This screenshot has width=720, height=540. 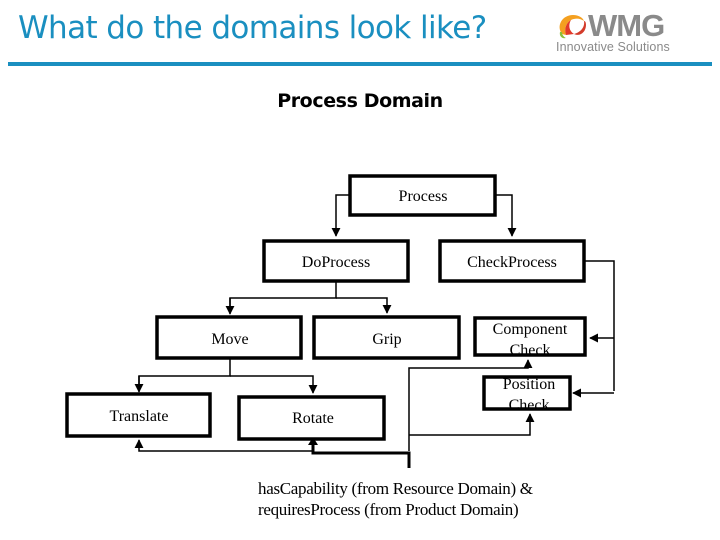 I want to click on node-rotate-label: Rotate, so click(x=313, y=418).